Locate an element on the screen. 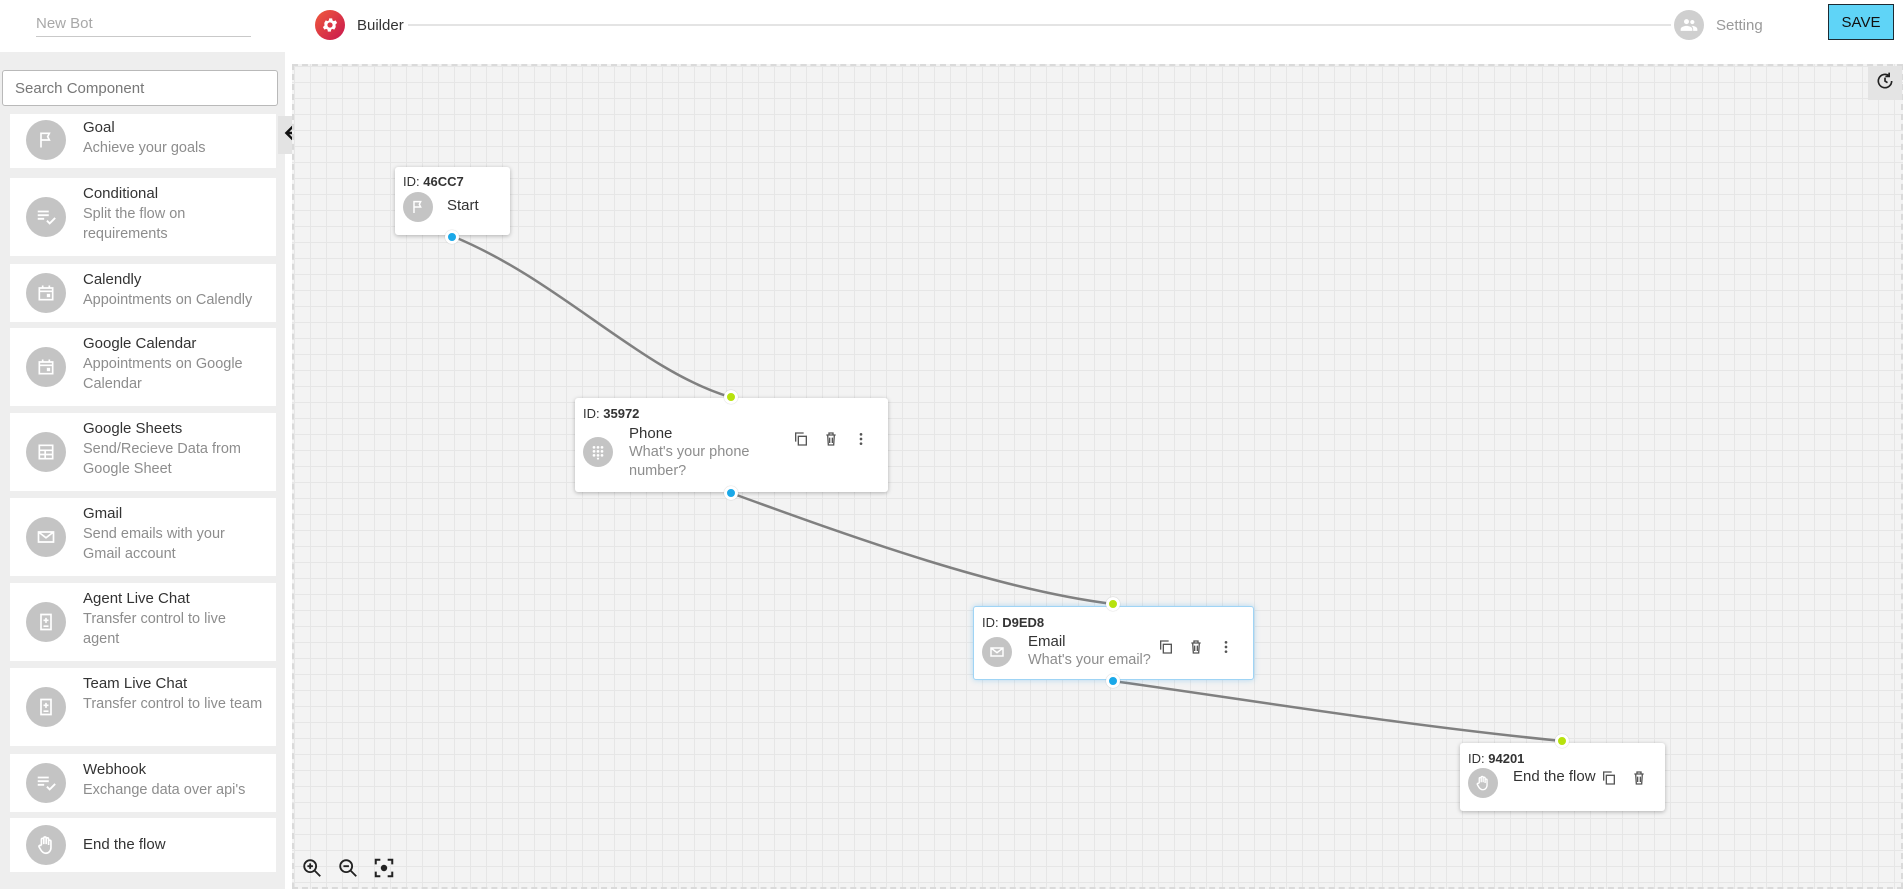  search-component-input is located at coordinates (140, 88).